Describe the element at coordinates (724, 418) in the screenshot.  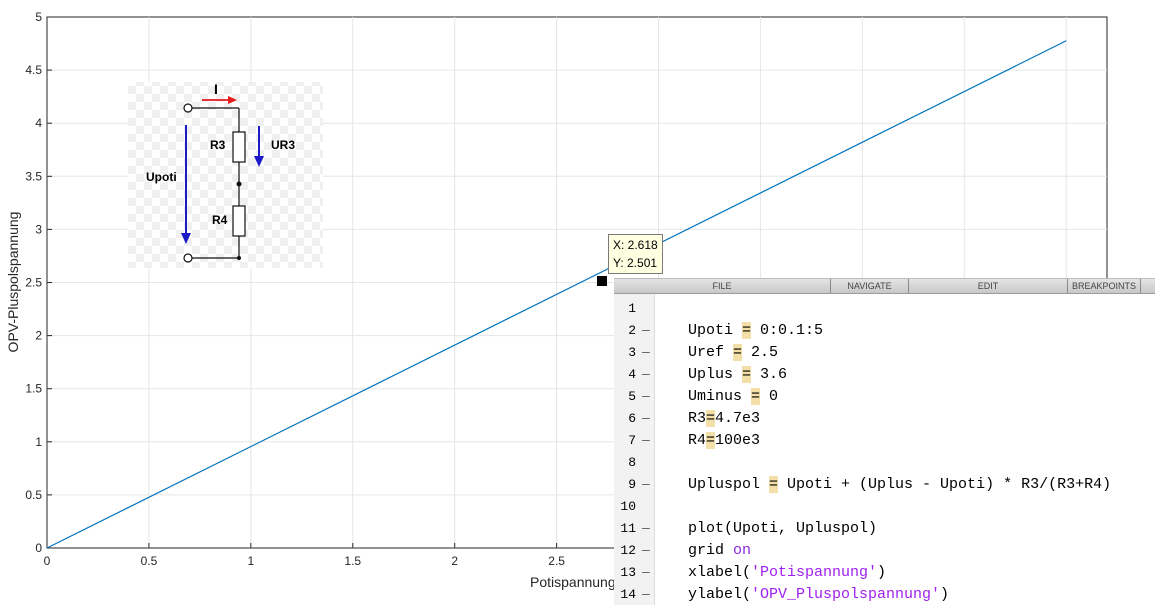
I see `code-text: R3=4.7e3` at that location.